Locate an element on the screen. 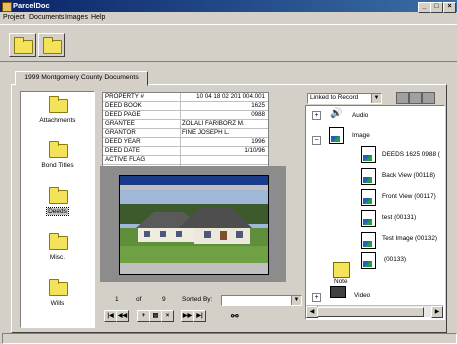  field-name: DEED PAGE is located at coordinates (123, 114).